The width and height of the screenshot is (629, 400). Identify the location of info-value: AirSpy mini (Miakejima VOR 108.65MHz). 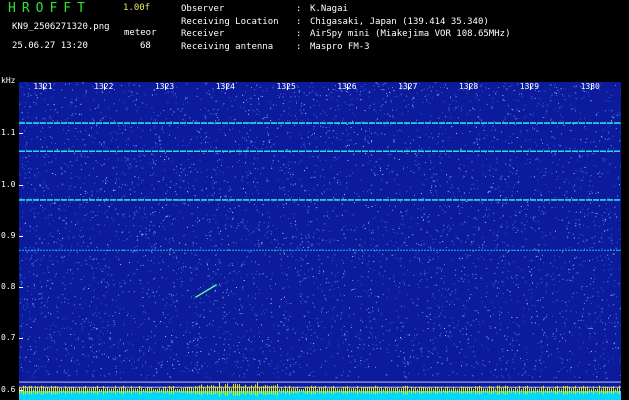
(410, 34).